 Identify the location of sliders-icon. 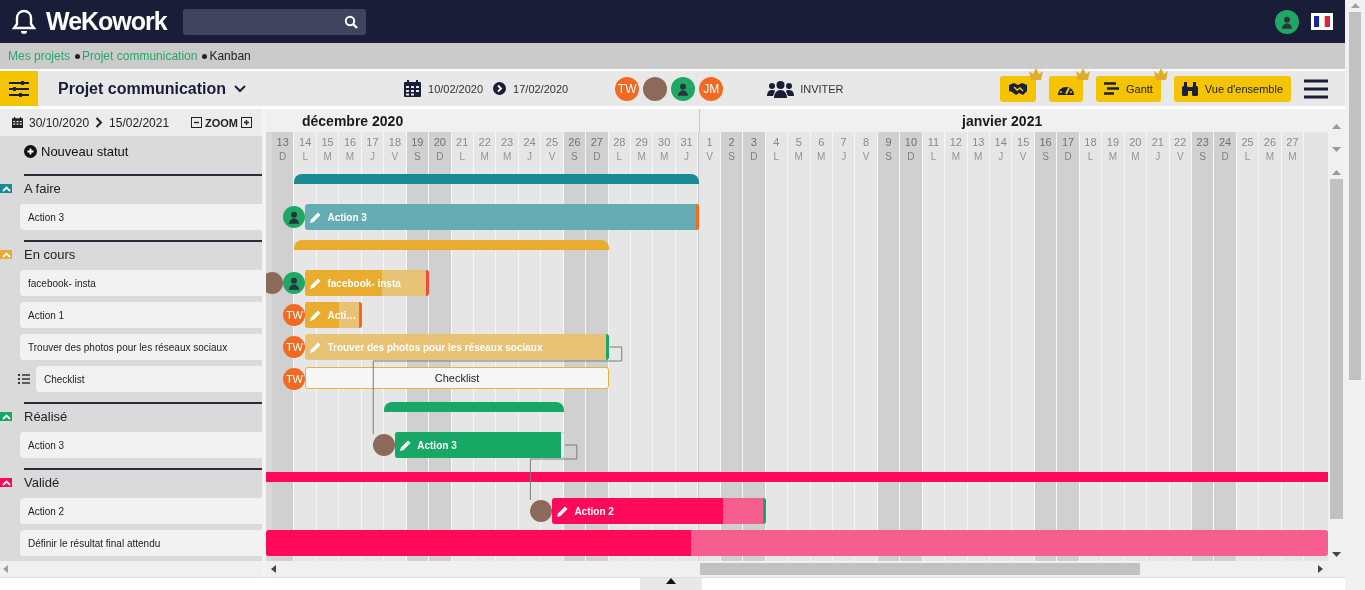
(19, 88).